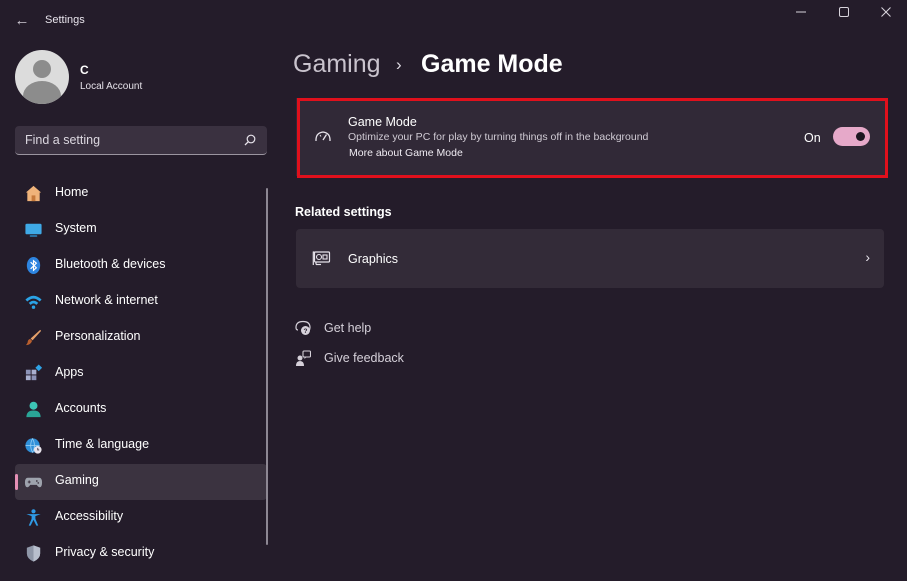  Describe the element at coordinates (453, 20) in the screenshot. I see `title-bar: ← Settings` at that location.